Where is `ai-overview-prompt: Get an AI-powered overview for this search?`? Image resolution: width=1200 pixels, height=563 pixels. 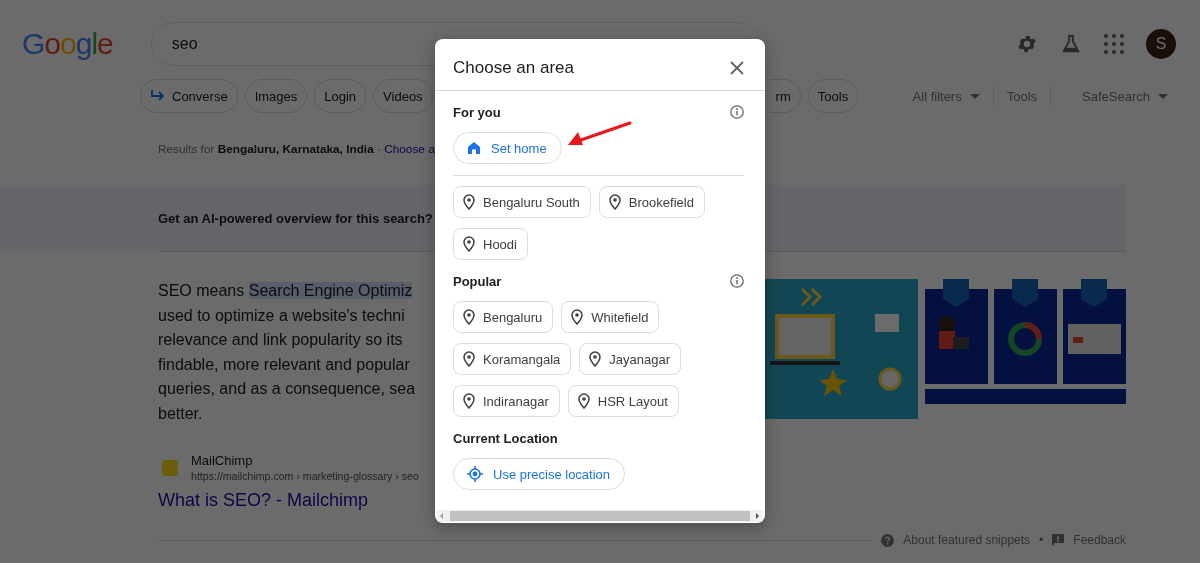 ai-overview-prompt: Get an AI-powered overview for this search? is located at coordinates (295, 218).